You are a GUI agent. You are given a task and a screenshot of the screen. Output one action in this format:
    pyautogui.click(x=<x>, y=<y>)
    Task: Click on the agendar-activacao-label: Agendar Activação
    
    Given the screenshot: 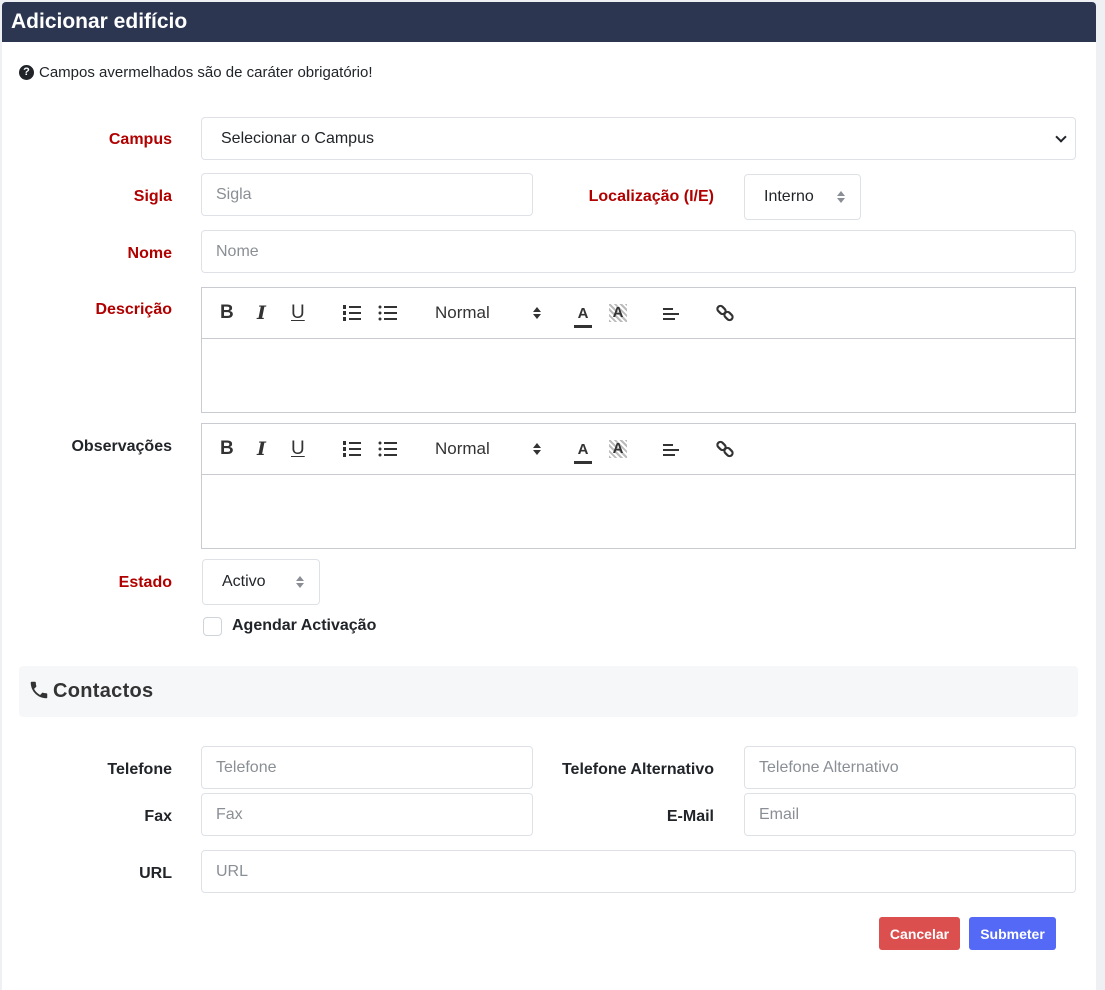 What is the action you would take?
    pyautogui.click(x=304, y=625)
    